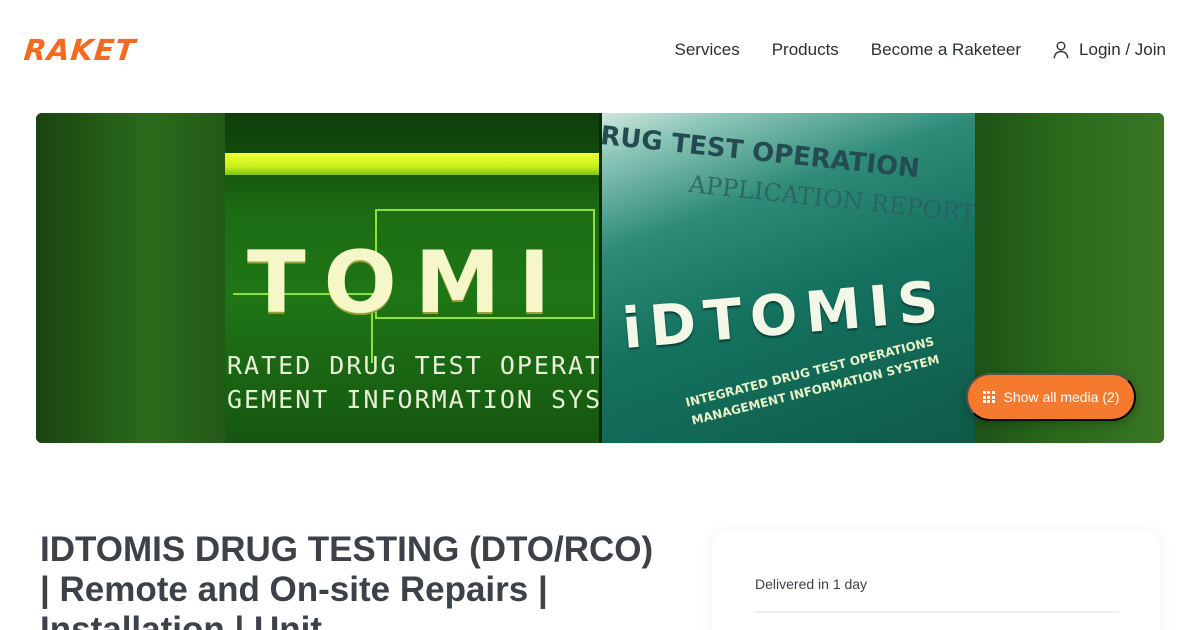 The width and height of the screenshot is (1200, 630). I want to click on image-1-caption-line-1: RATED DRUG TEST OPERAT, so click(413, 365).